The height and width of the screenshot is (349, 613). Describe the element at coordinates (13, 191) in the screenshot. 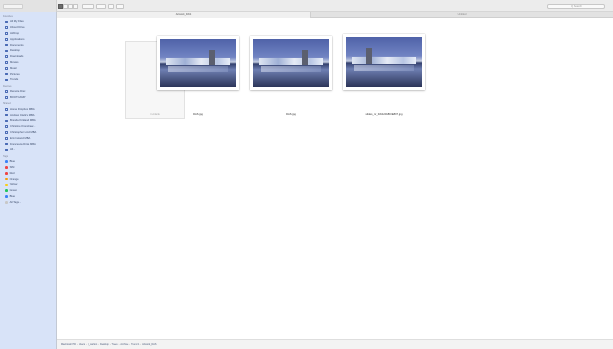

I see `sidebar-item-label: Green` at that location.